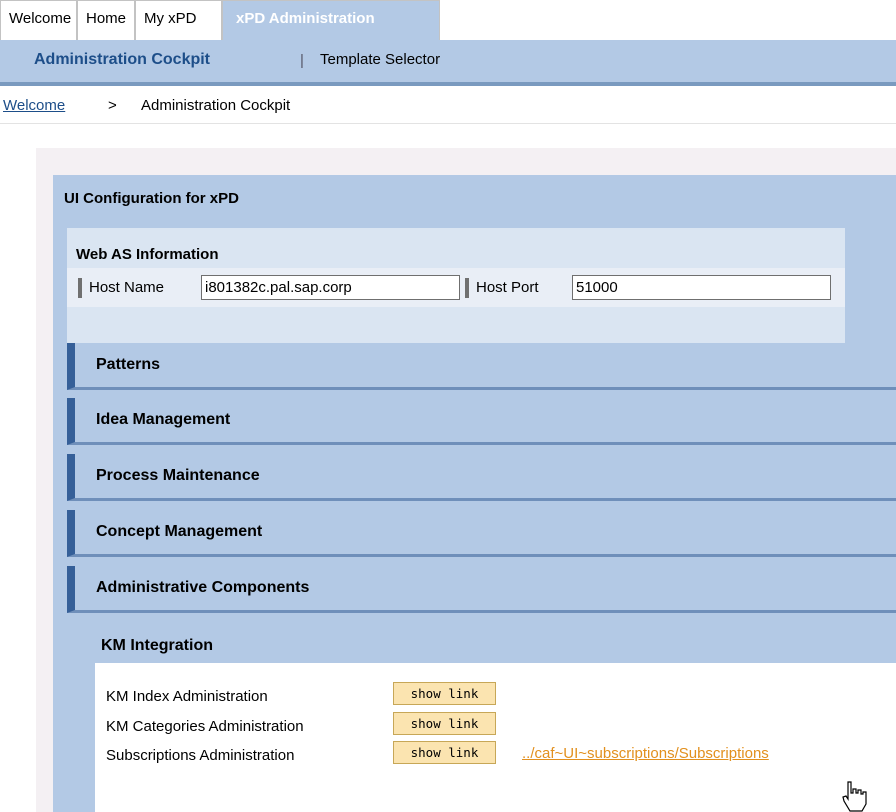 This screenshot has height=812, width=896. I want to click on subnav-template-selector: Template Selector, so click(380, 59).